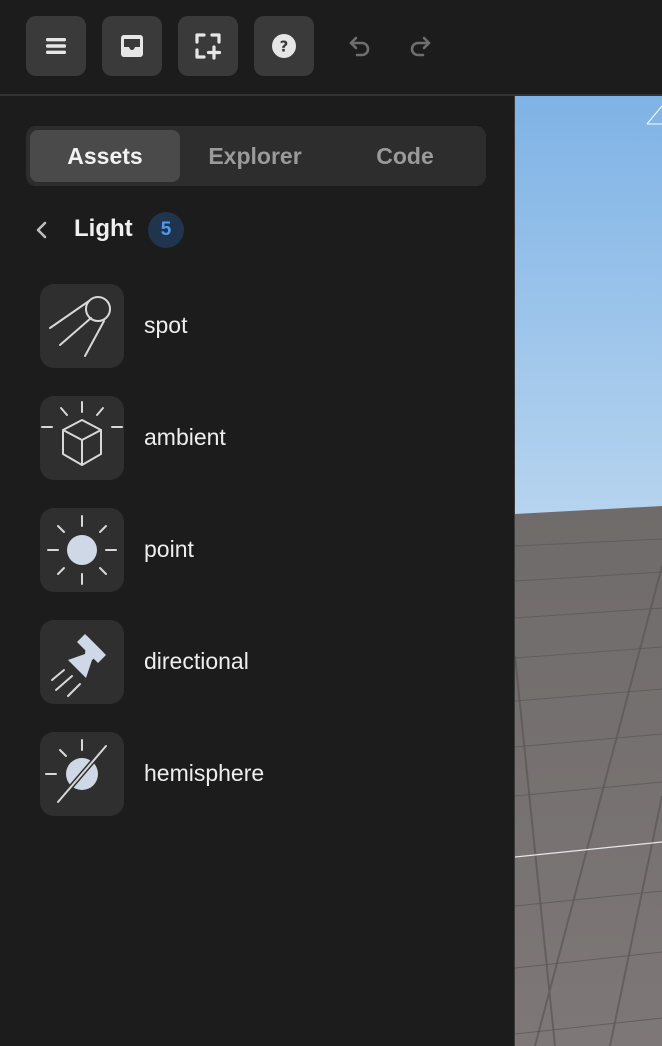 The image size is (662, 1046). Describe the element at coordinates (42, 230) in the screenshot. I see `chevron-left-icon` at that location.